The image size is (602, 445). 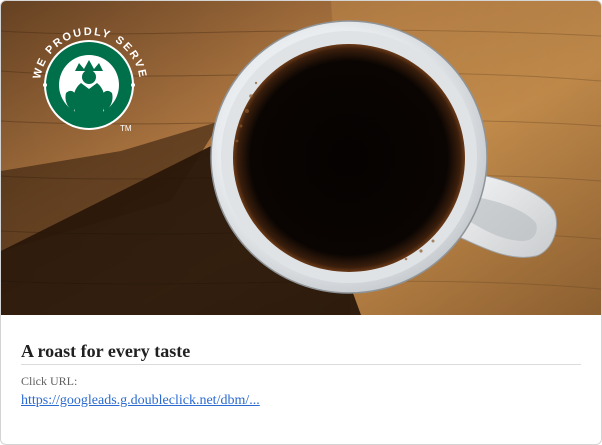 I want to click on ad-headline: A roast for every taste, so click(x=106, y=351).